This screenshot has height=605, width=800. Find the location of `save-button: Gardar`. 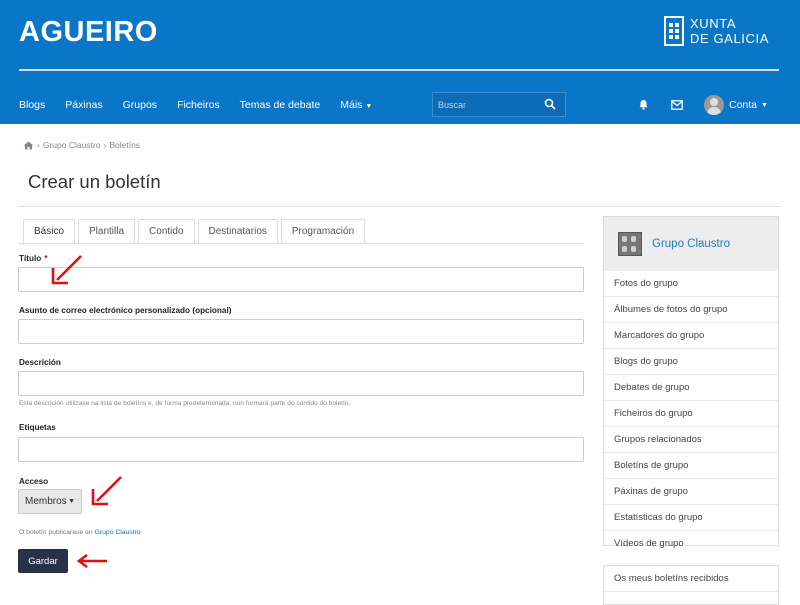

save-button: Gardar is located at coordinates (43, 561).